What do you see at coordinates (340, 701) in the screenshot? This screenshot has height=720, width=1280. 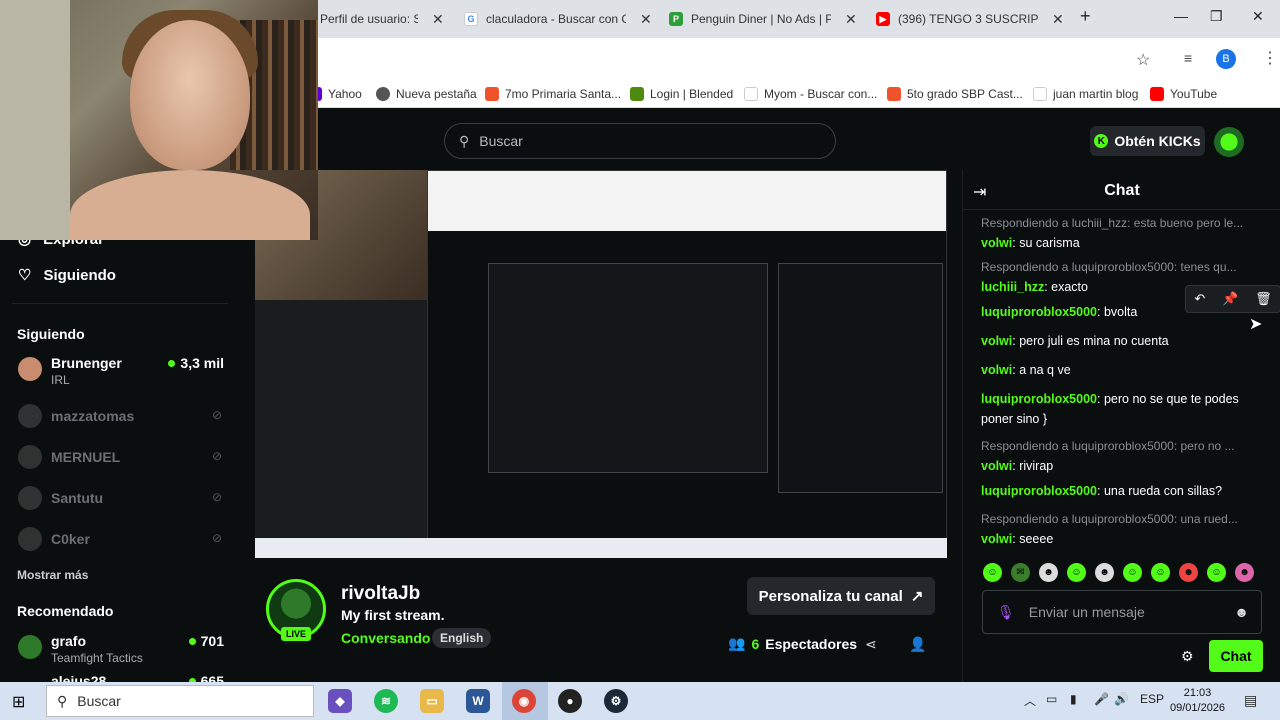 I see `app-icon: ◆` at bounding box center [340, 701].